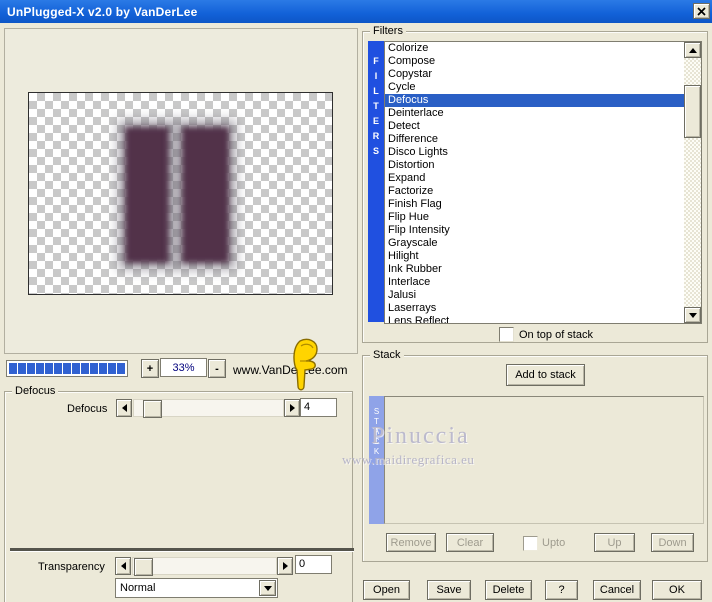  I want to click on transparency-label: Transparency, so click(71, 567).